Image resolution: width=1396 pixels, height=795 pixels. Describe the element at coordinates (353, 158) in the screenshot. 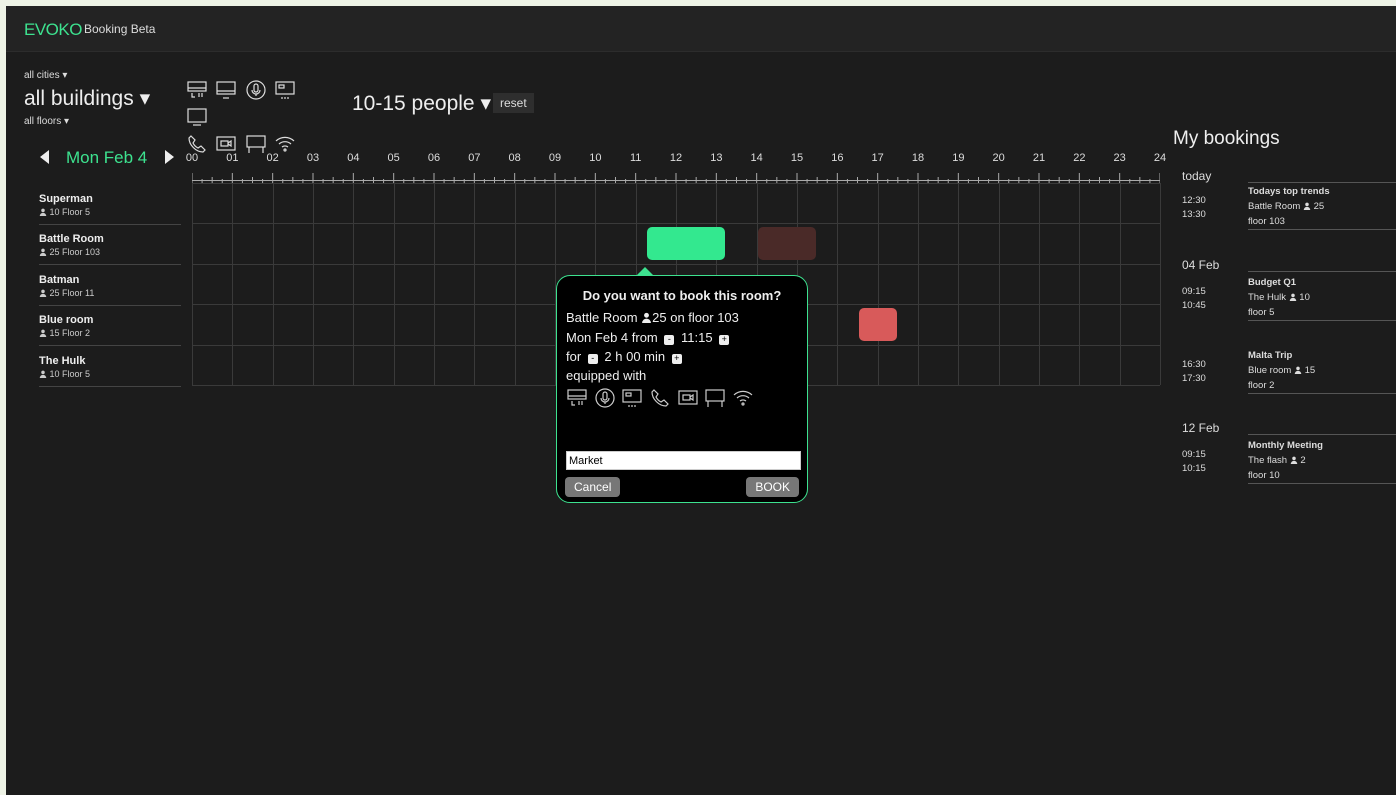

I see `hour-label: 04` at that location.